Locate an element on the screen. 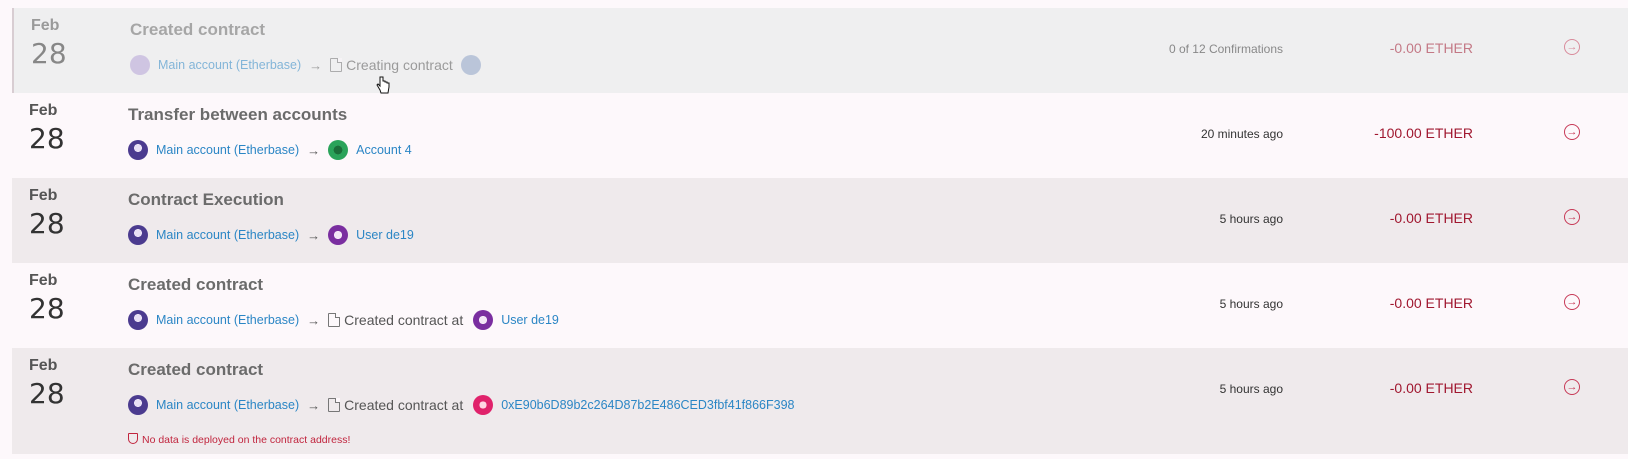 The width and height of the screenshot is (1628, 459). transaction-time: 0 of 12 Confirmations is located at coordinates (1225, 49).